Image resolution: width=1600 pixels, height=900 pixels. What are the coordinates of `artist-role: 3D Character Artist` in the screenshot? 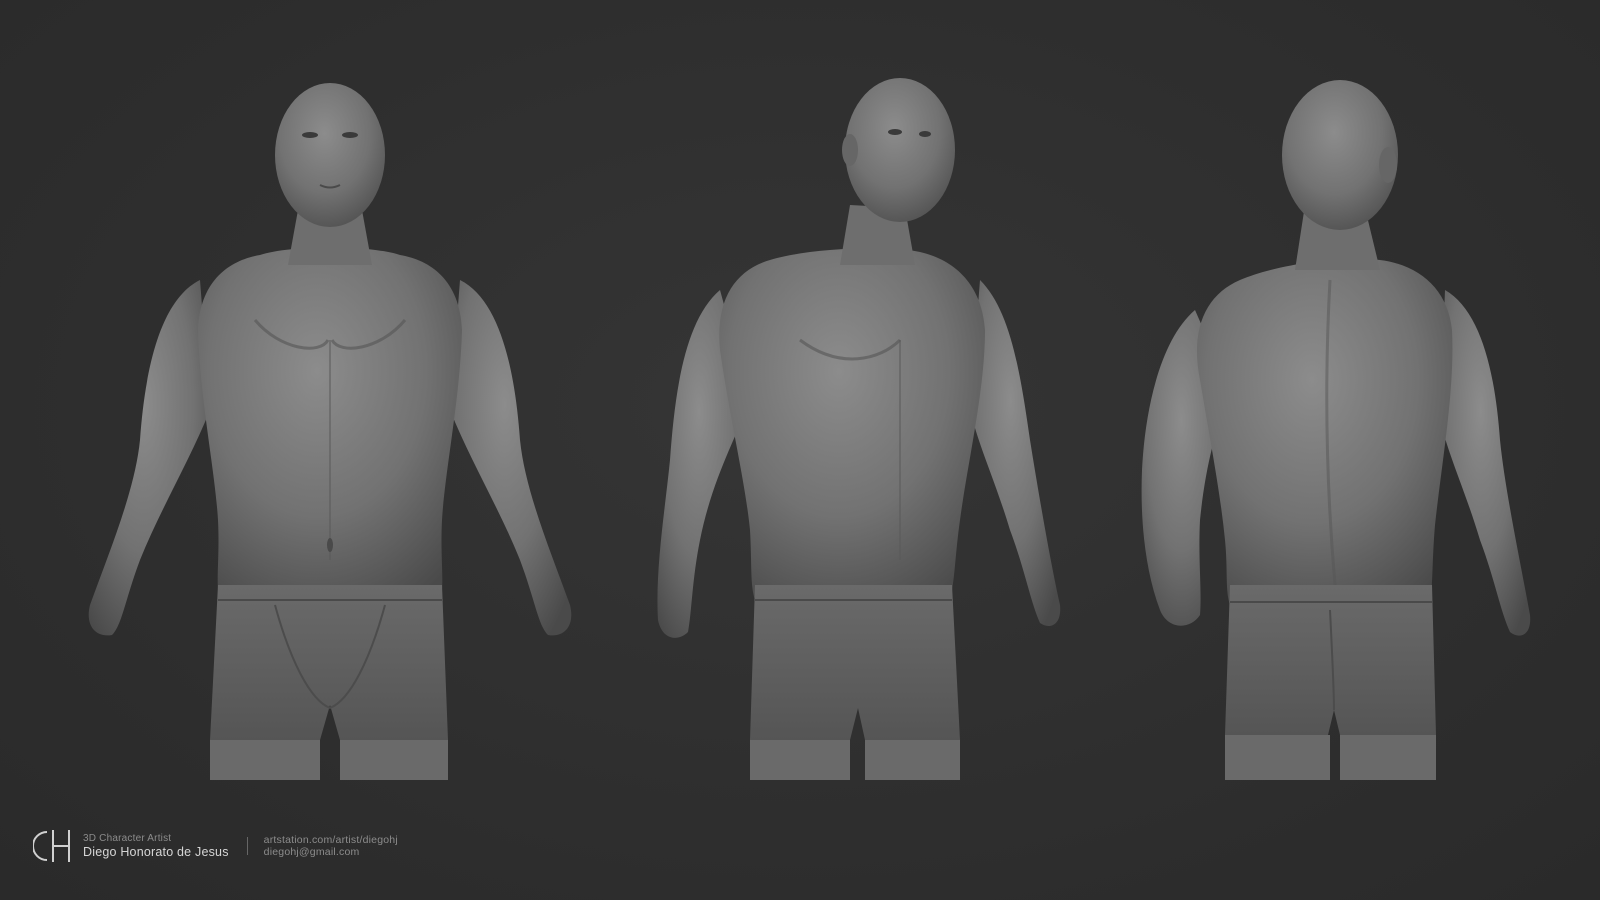 It's located at (127, 839).